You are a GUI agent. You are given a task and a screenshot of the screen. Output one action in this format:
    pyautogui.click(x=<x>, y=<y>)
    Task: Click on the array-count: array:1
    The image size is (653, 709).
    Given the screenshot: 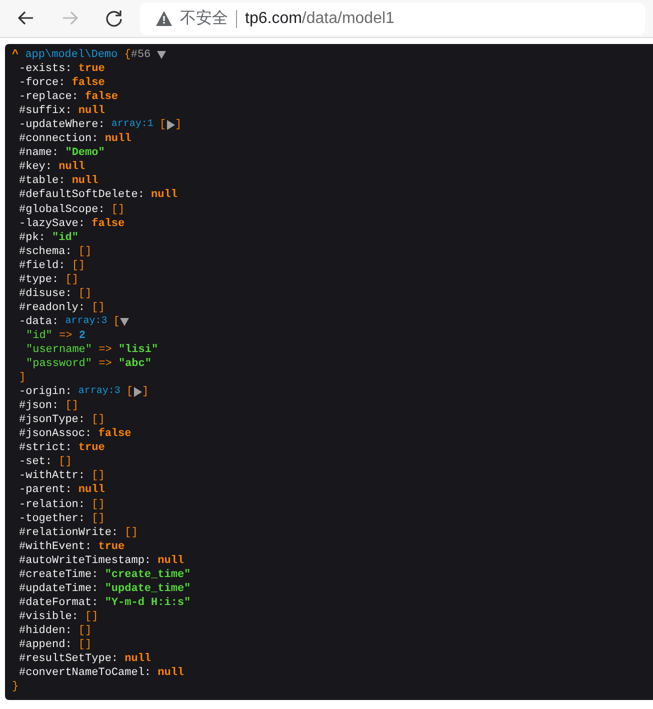 What is the action you would take?
    pyautogui.click(x=132, y=125)
    